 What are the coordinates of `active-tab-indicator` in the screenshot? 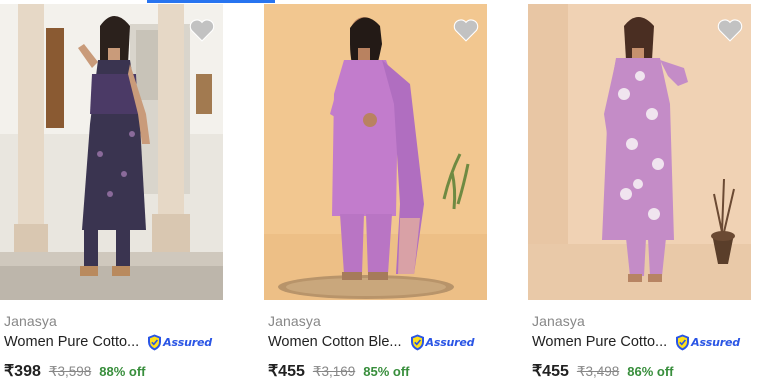 It's located at (211, 1).